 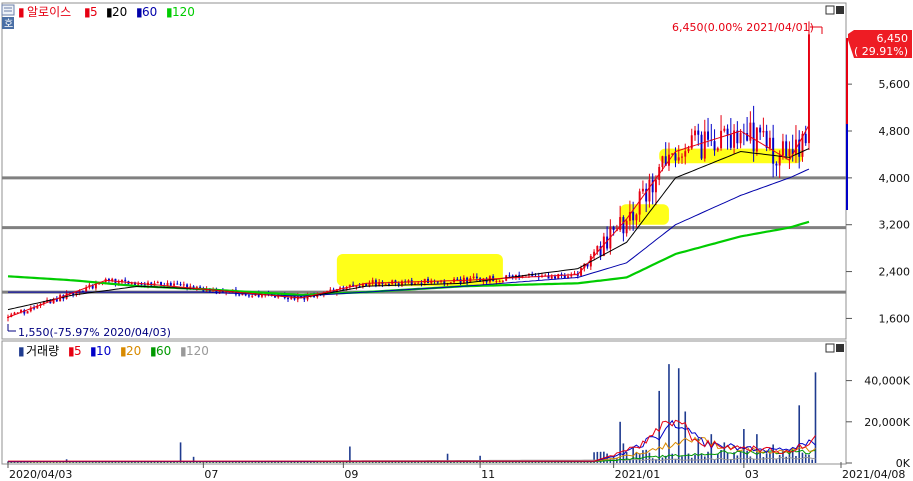 What do you see at coordinates (752, 474) in the screenshot?
I see `x-tick-label: 03` at bounding box center [752, 474].